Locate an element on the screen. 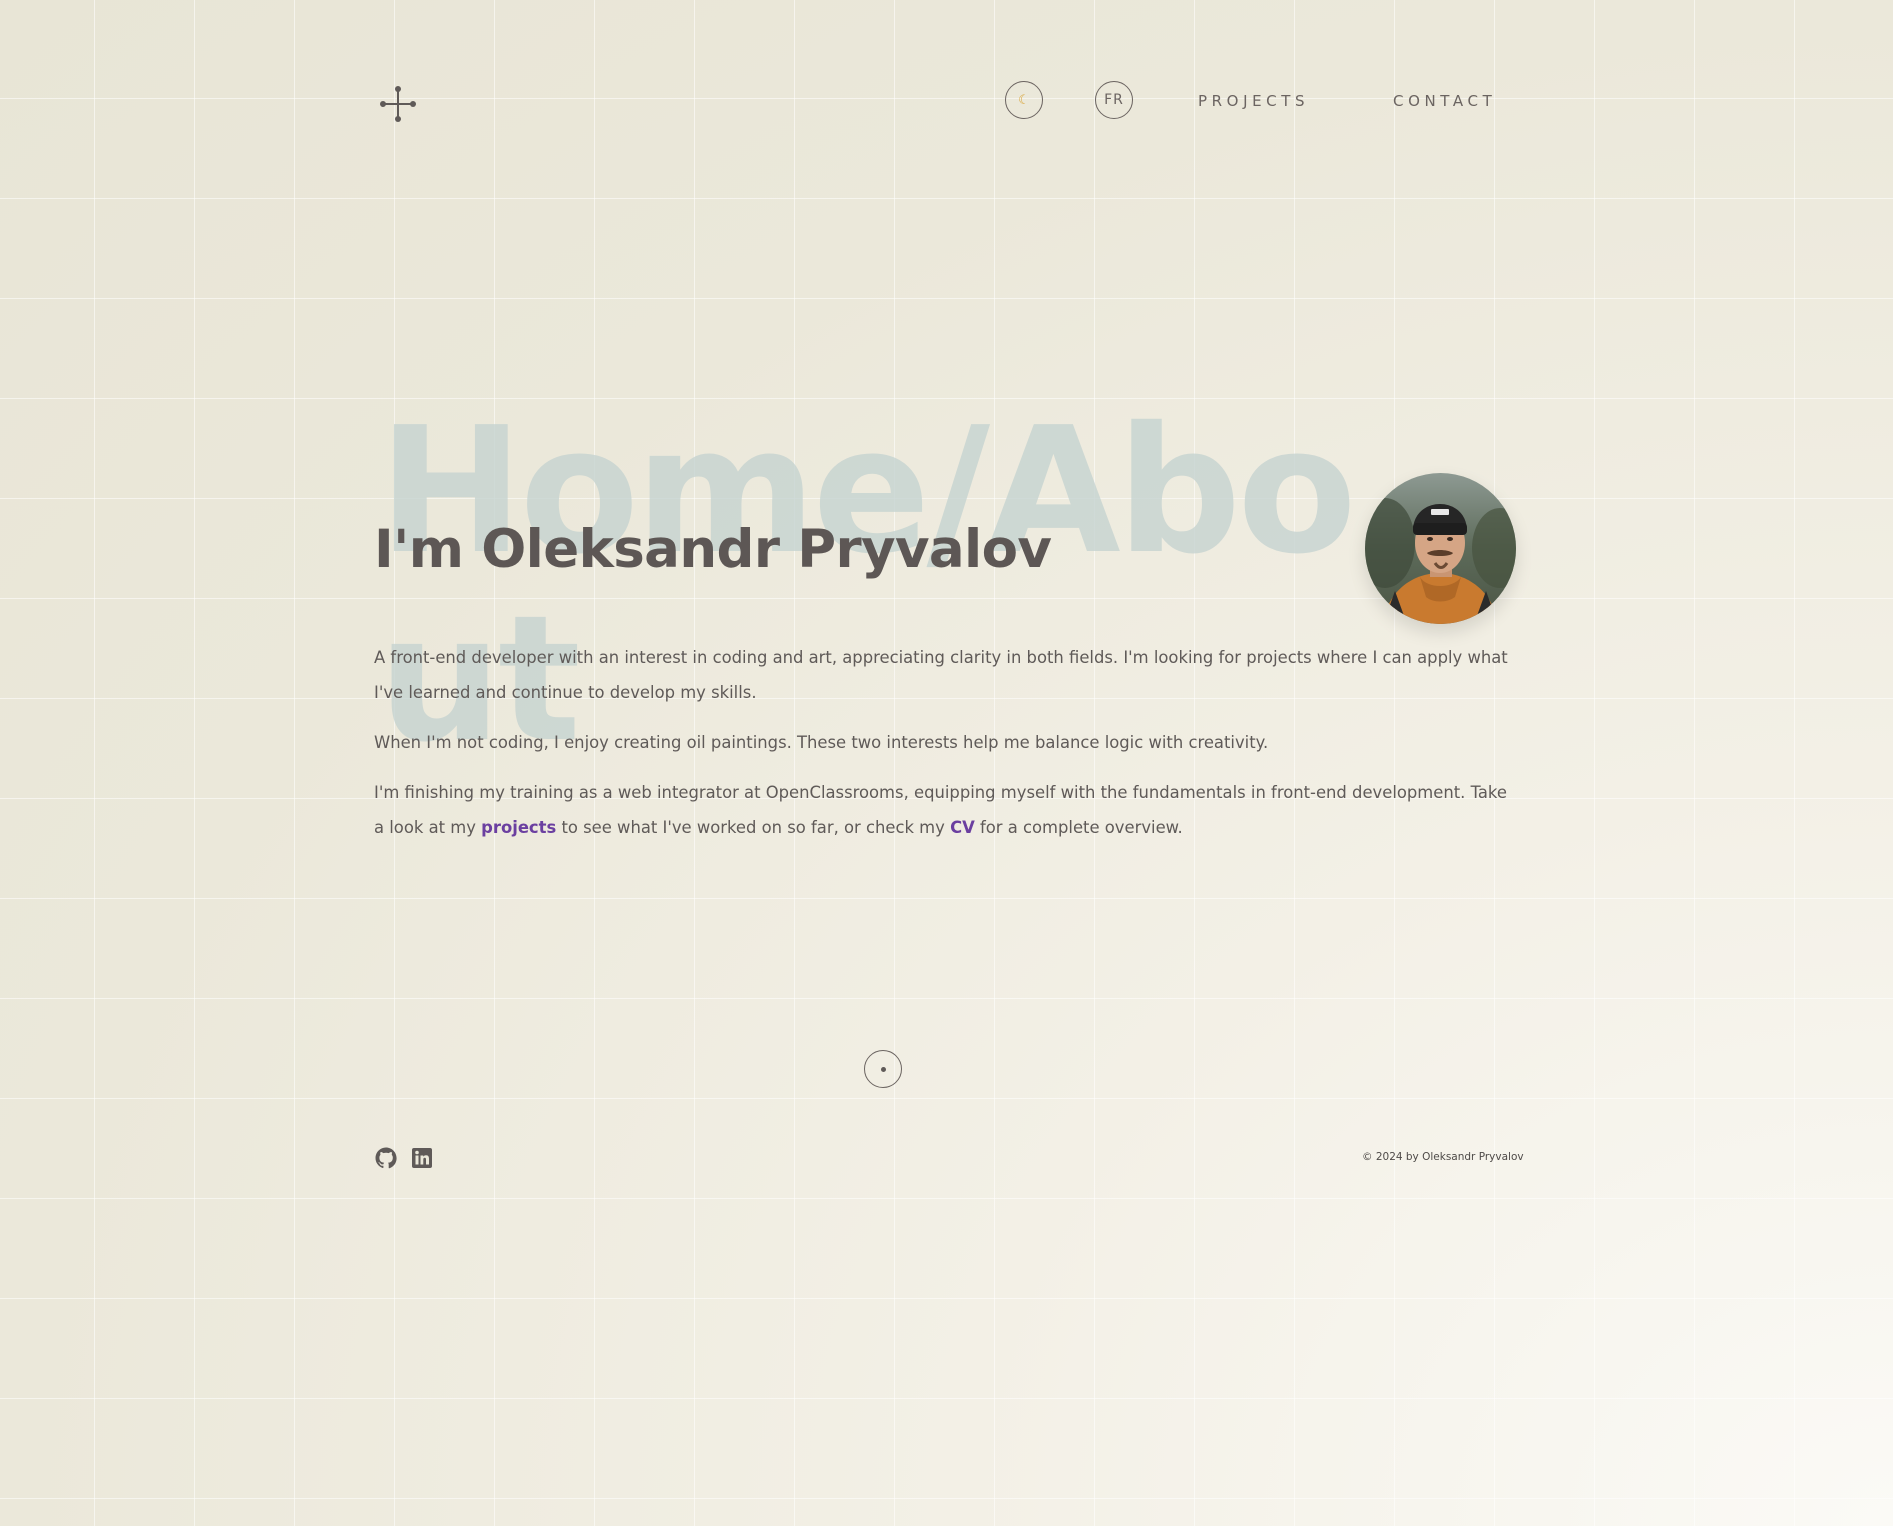  linkedin-icon is located at coordinates (422, 1158).